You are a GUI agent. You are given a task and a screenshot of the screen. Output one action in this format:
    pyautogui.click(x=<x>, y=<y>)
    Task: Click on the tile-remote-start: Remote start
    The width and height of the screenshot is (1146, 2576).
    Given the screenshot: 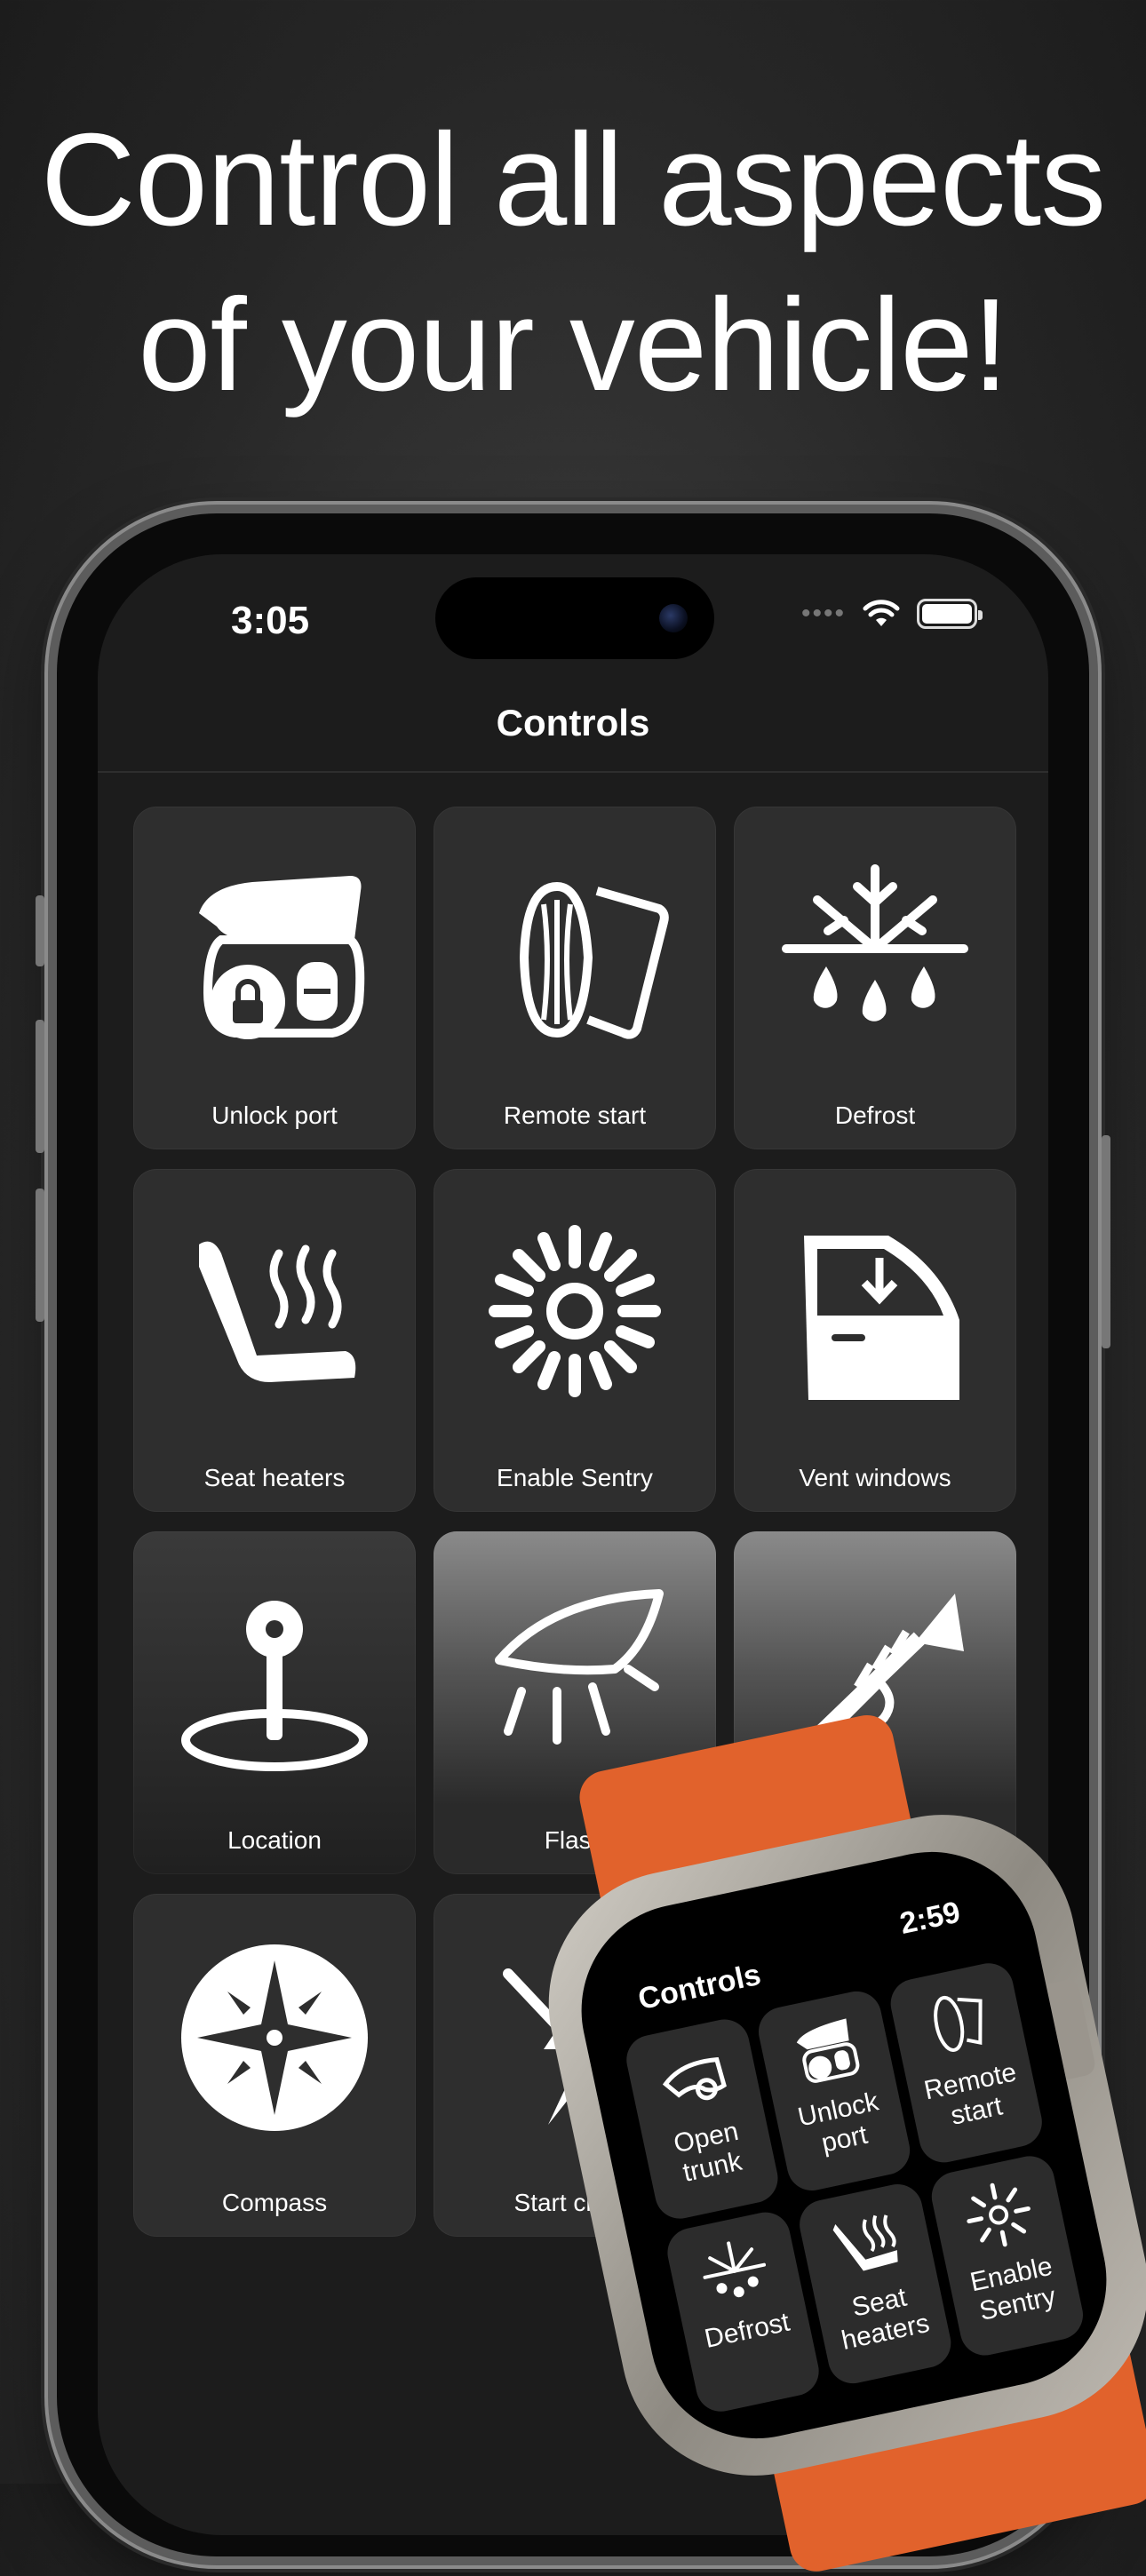 What is the action you would take?
    pyautogui.click(x=575, y=978)
    